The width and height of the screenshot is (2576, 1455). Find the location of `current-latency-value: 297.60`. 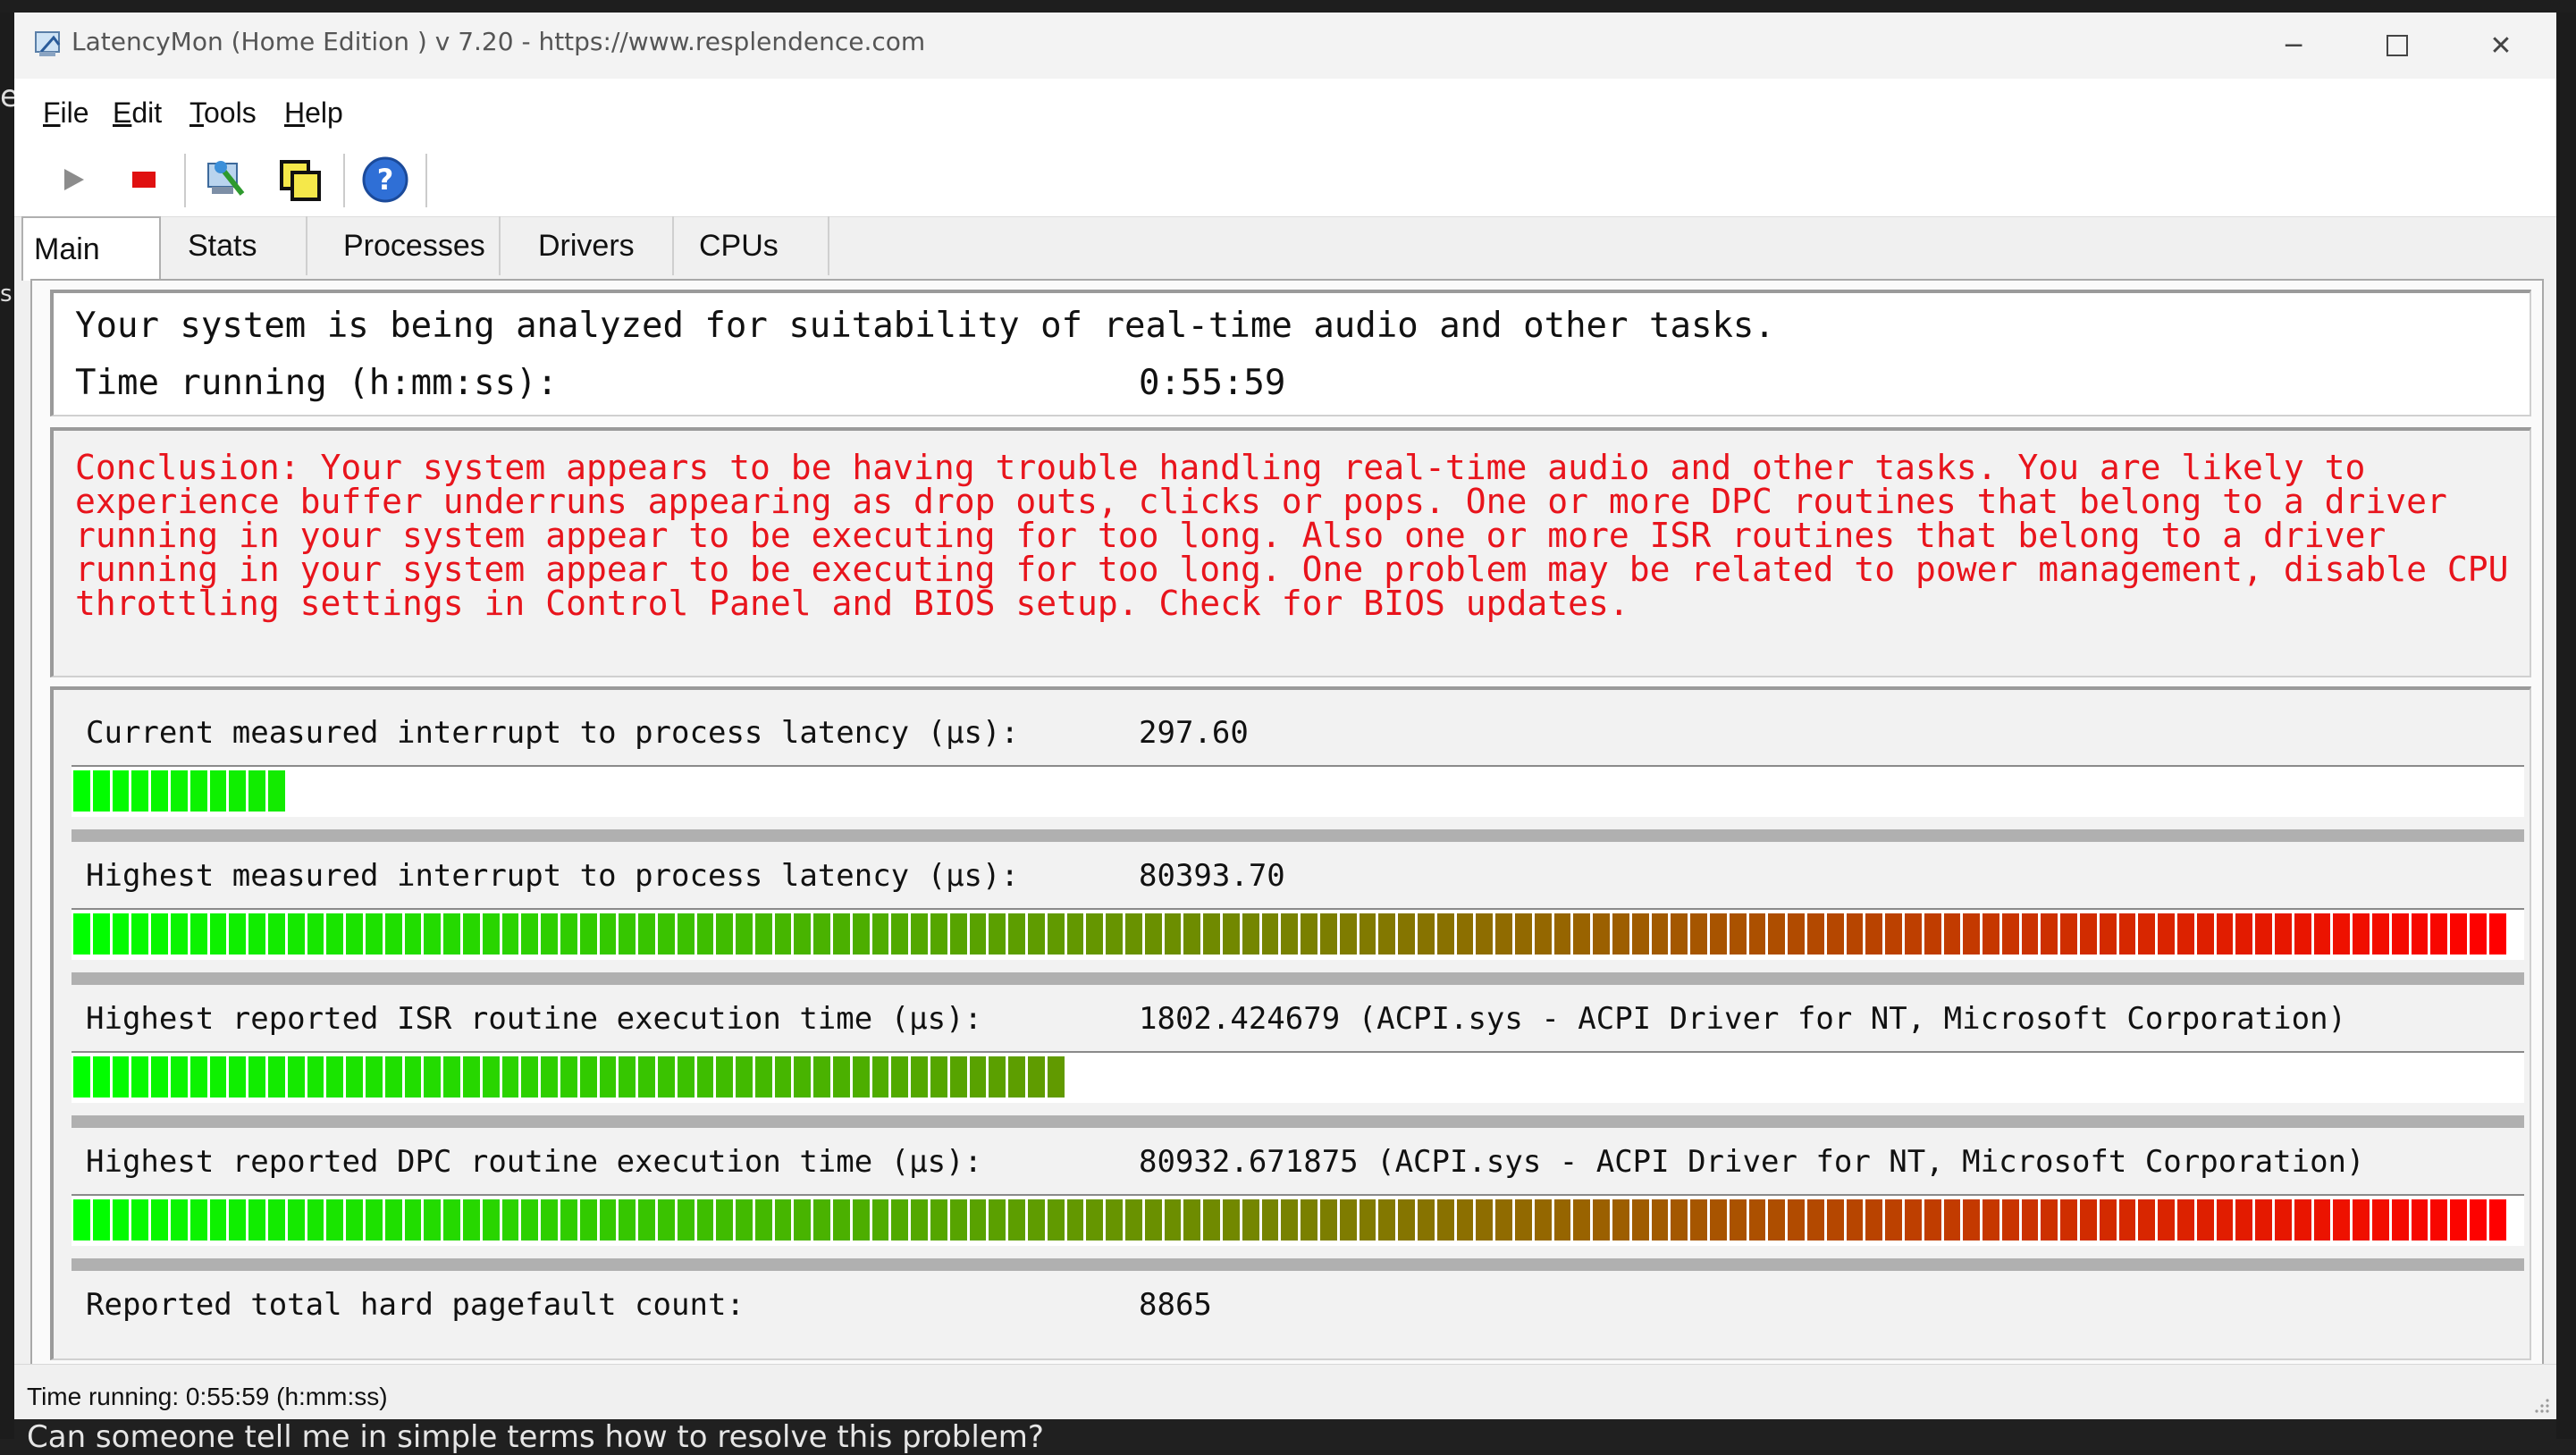

current-latency-value: 297.60 is located at coordinates (1194, 733).